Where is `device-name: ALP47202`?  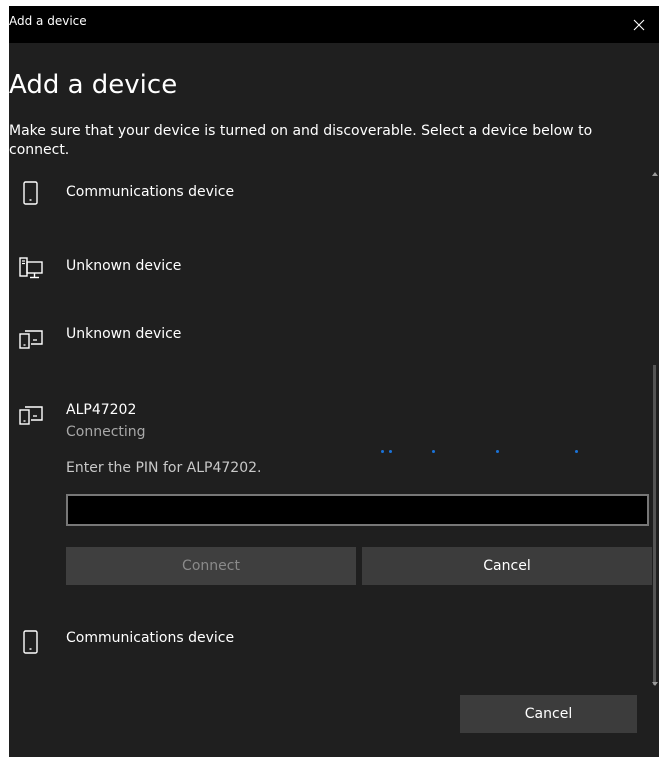 device-name: ALP47202 is located at coordinates (101, 410).